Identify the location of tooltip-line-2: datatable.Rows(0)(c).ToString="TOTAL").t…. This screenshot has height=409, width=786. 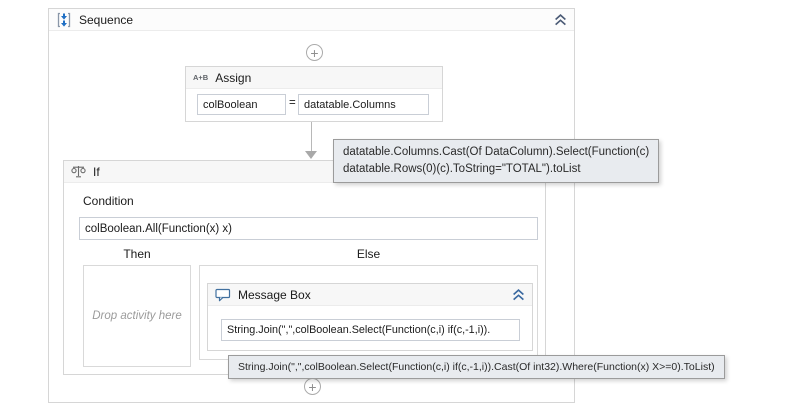
(462, 169).